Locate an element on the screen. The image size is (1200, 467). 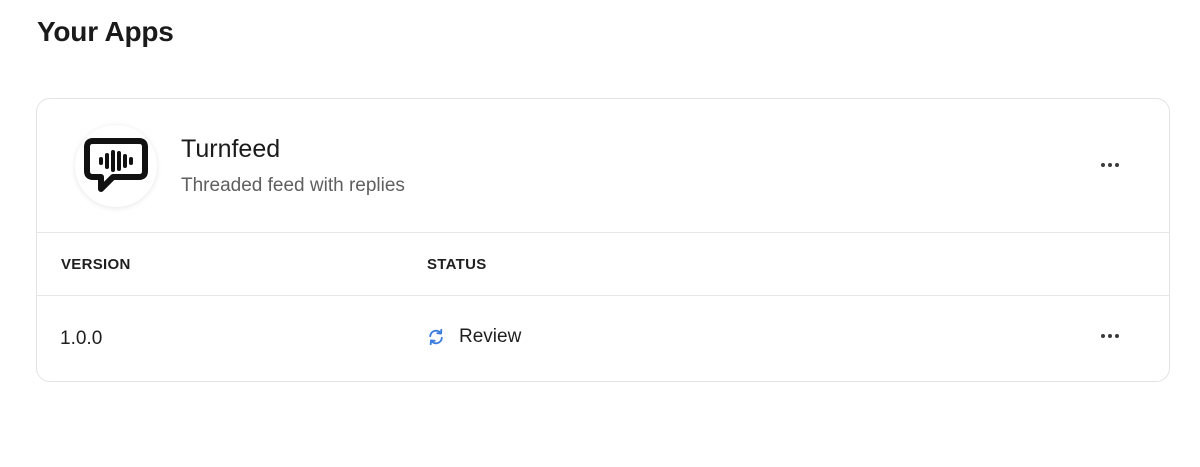
app-more-options-button is located at coordinates (1110, 165).